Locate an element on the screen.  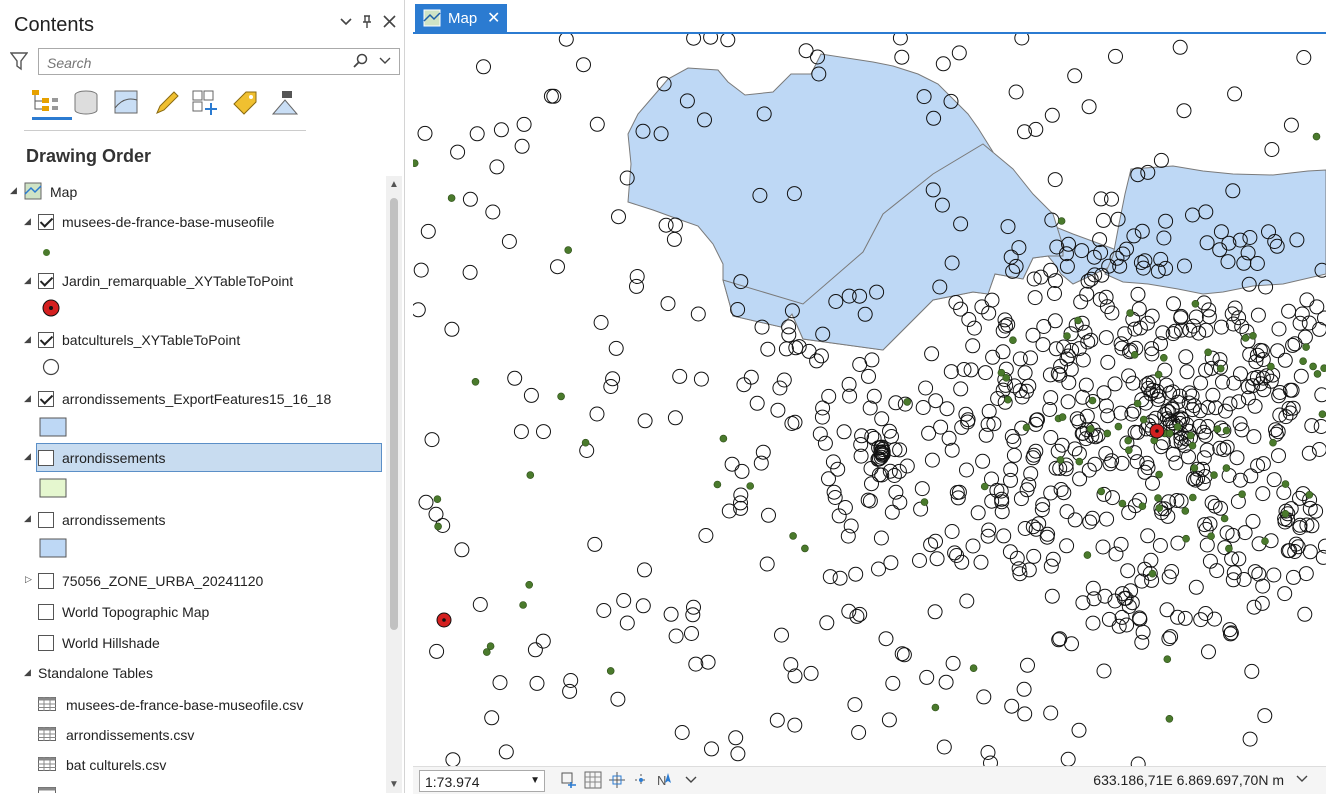
list-by-perspective-imagery-icon is located at coordinates (285, 103).